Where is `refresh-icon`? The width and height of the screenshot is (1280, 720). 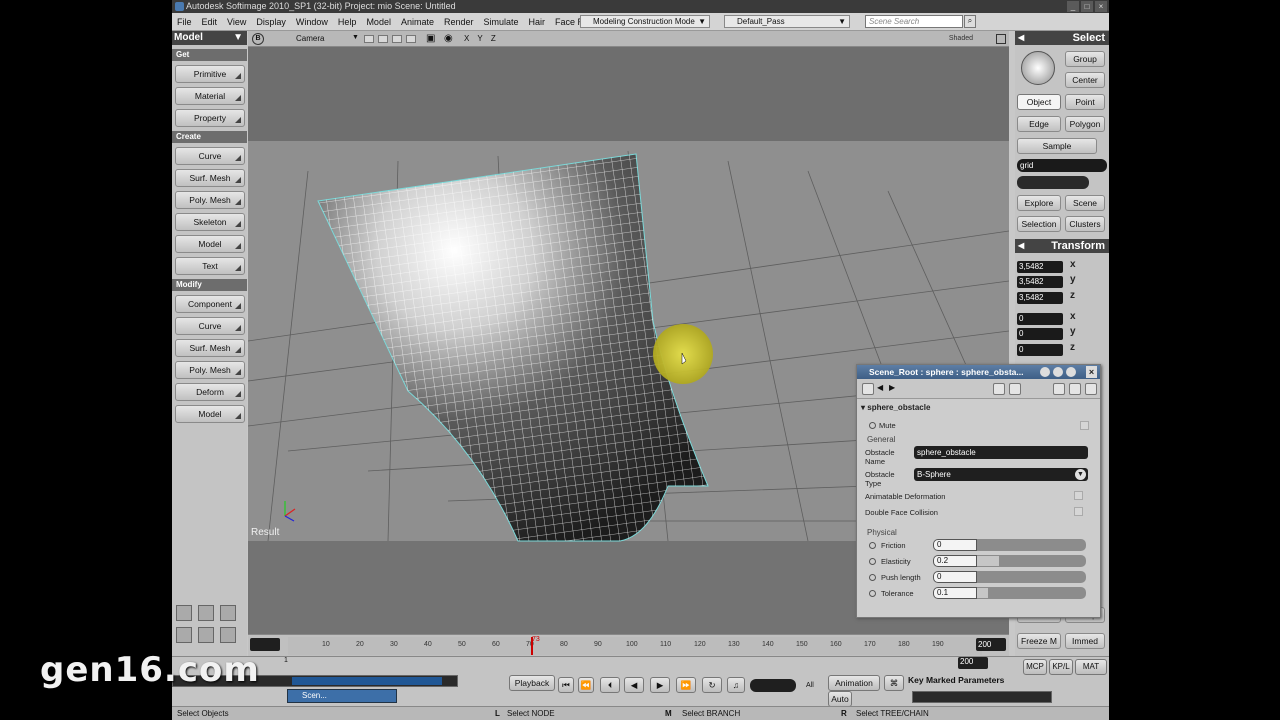
refresh-icon is located at coordinates (1058, 372).